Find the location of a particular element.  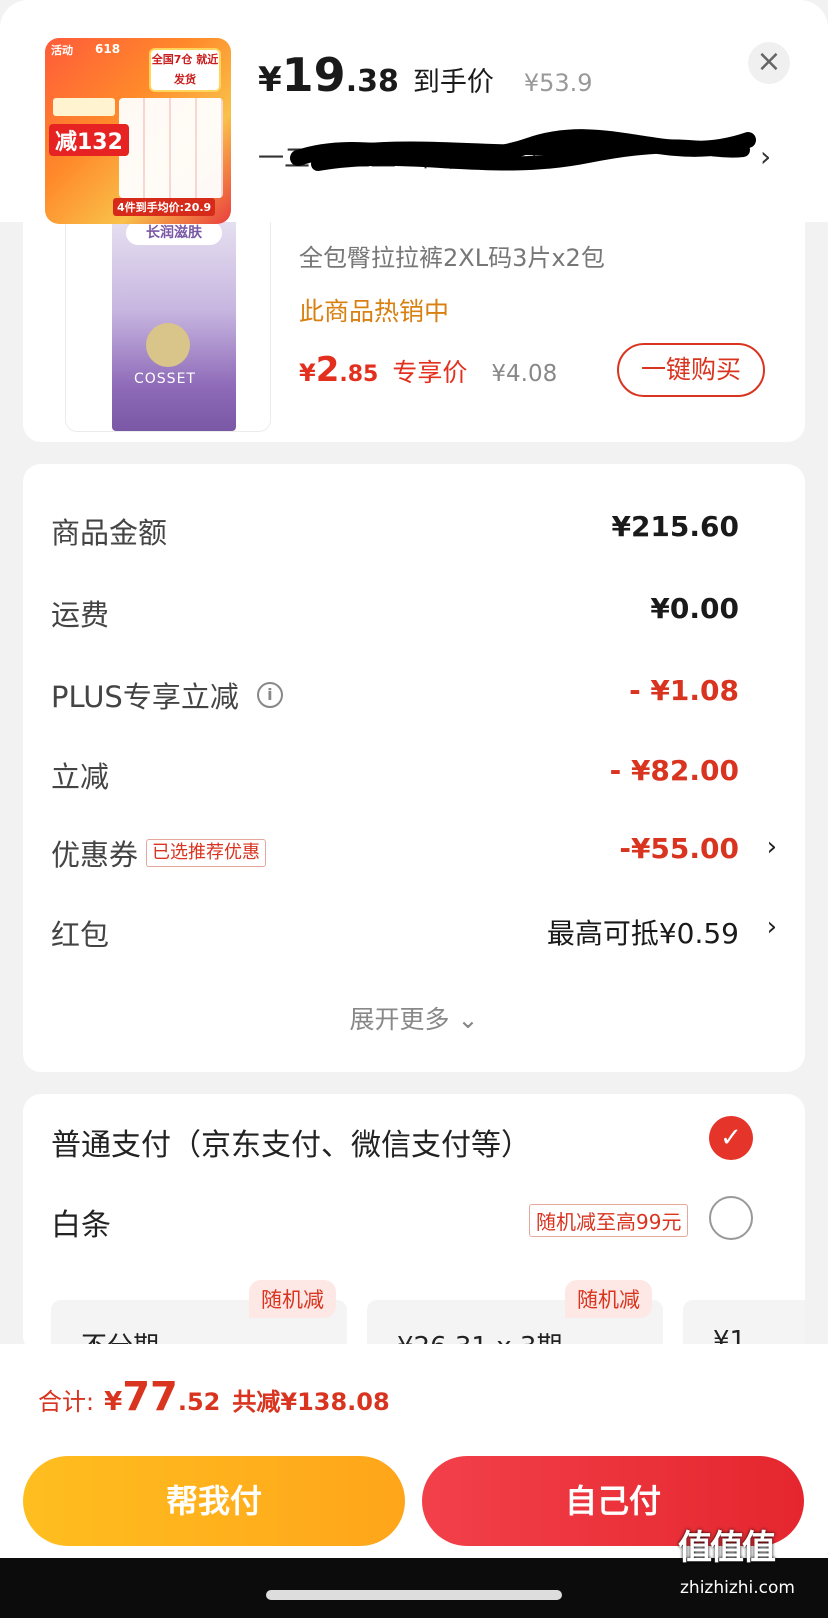

order-total: 合计: ¥ 77 .52 共减¥138.08 is located at coordinates (214, 1397).